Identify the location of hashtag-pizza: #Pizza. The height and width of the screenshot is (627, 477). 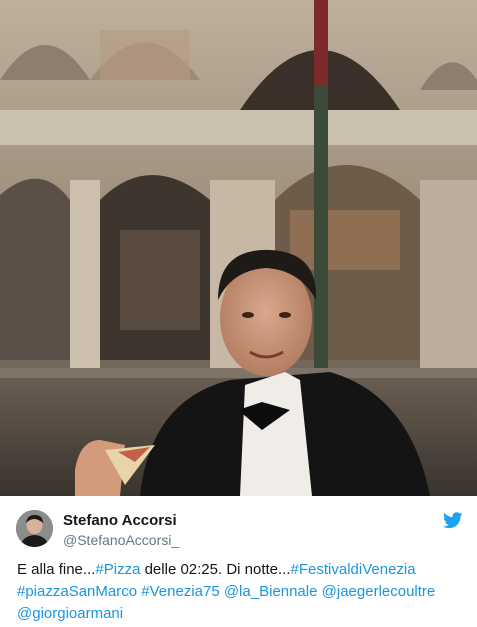
(117, 569).